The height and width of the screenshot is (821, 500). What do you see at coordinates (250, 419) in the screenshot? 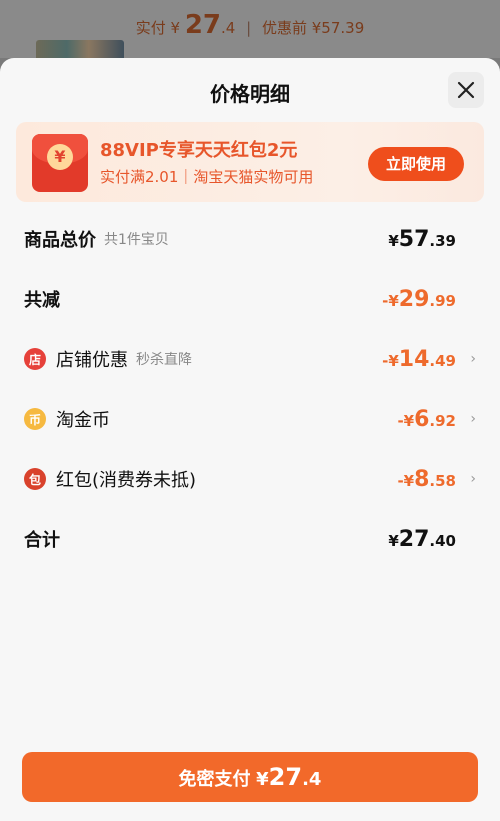
I see `row-taobao-coin: 币 淘金币 -¥6.92 ›` at bounding box center [250, 419].